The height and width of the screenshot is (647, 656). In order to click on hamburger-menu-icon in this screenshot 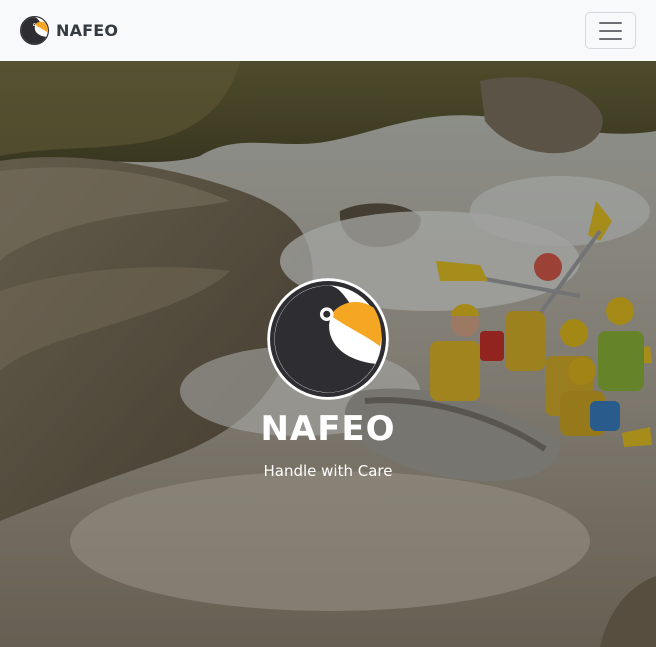, I will do `click(610, 22)`.